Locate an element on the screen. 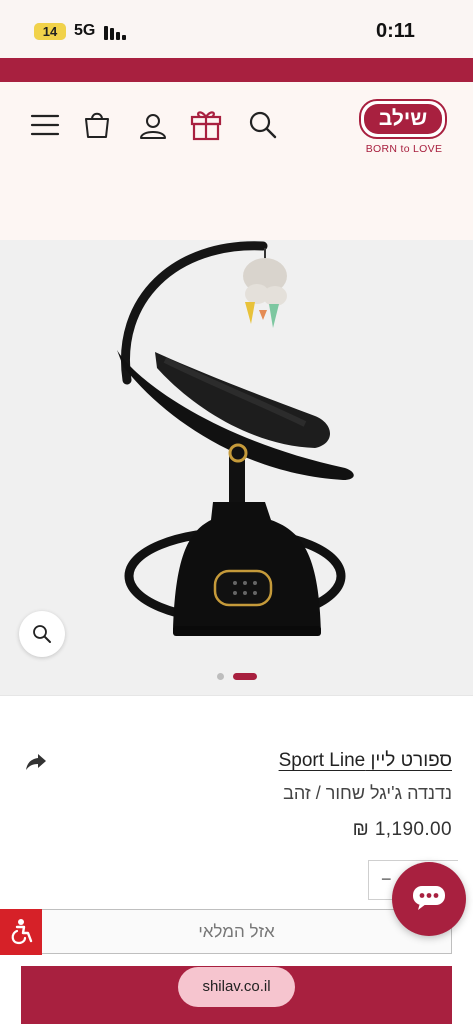  product-subtitle: נדנדה ג'יגל שחור / זהב is located at coordinates (367, 793).